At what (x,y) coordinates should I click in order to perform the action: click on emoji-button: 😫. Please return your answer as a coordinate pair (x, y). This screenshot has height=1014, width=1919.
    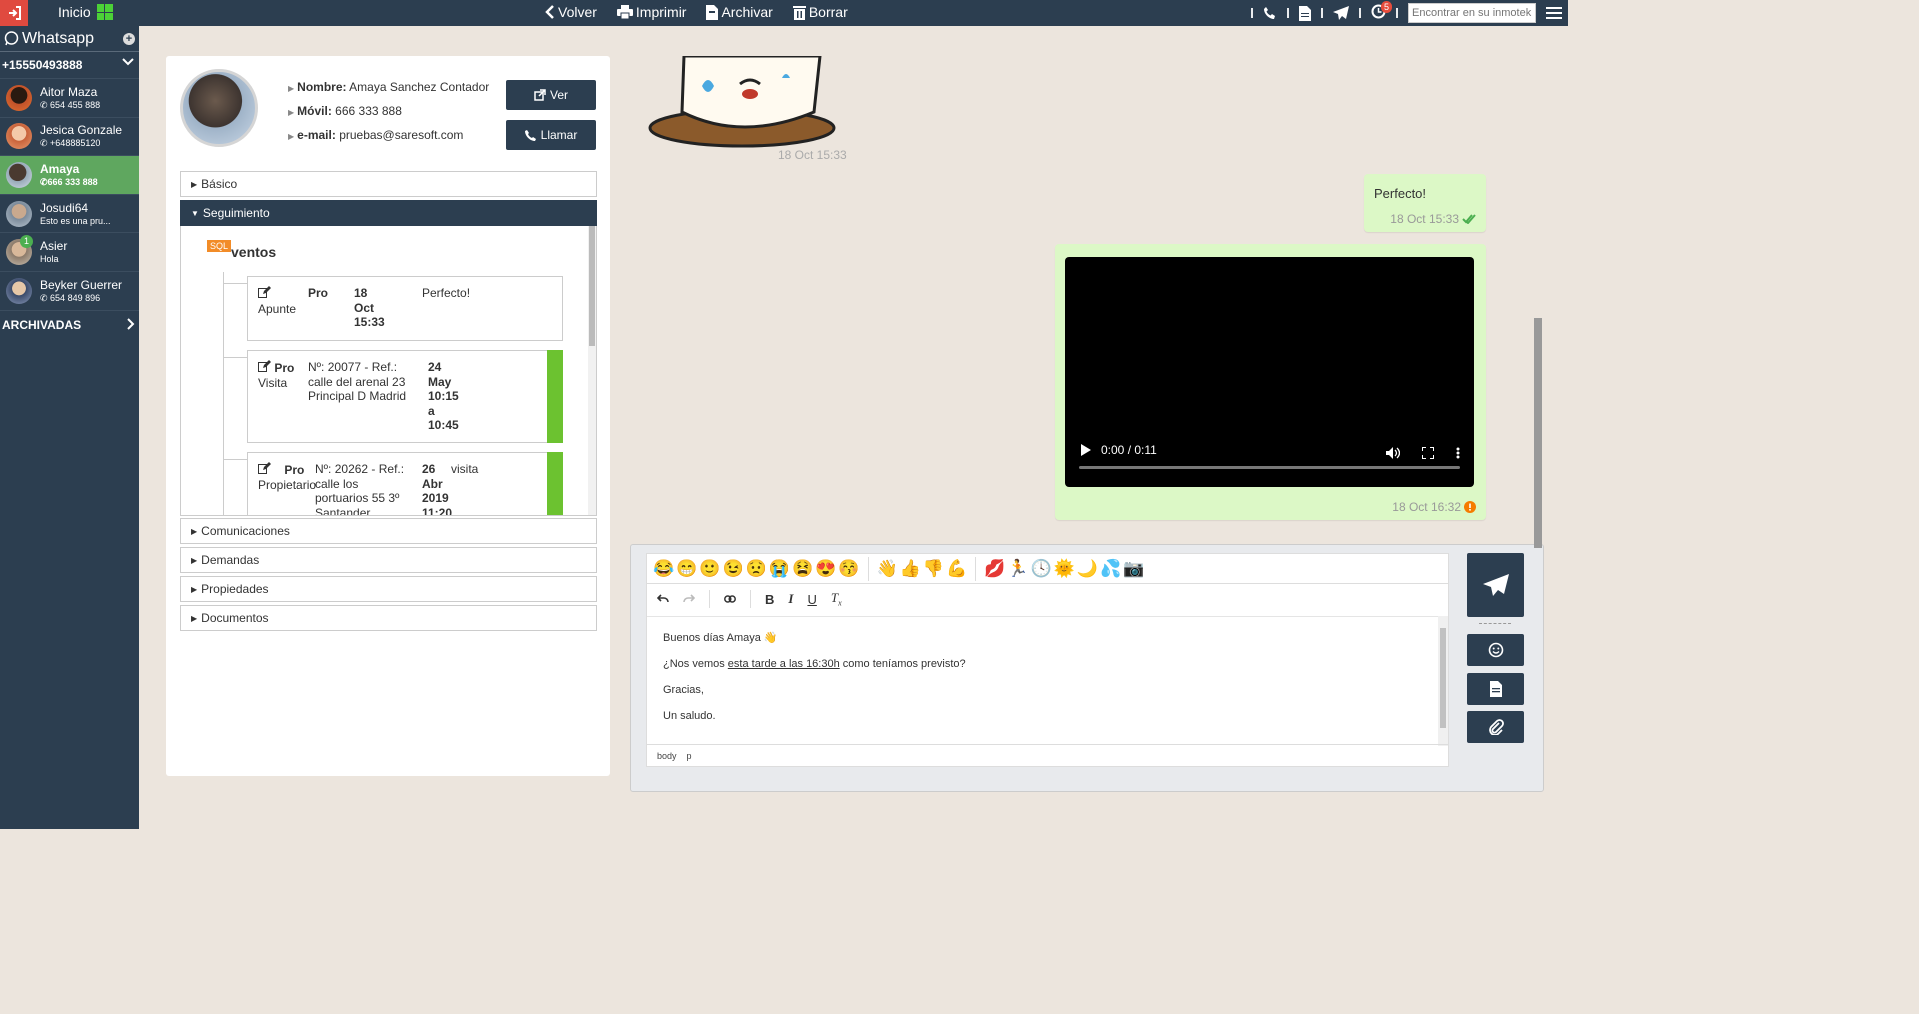
    Looking at the image, I should click on (802, 569).